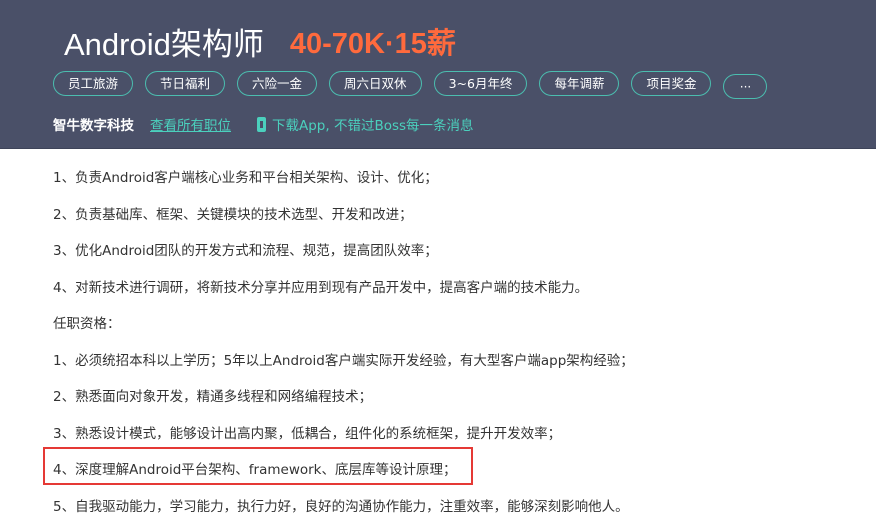 The image size is (876, 527). What do you see at coordinates (277, 83) in the screenshot?
I see `benefit-tag: 六险一金` at bounding box center [277, 83].